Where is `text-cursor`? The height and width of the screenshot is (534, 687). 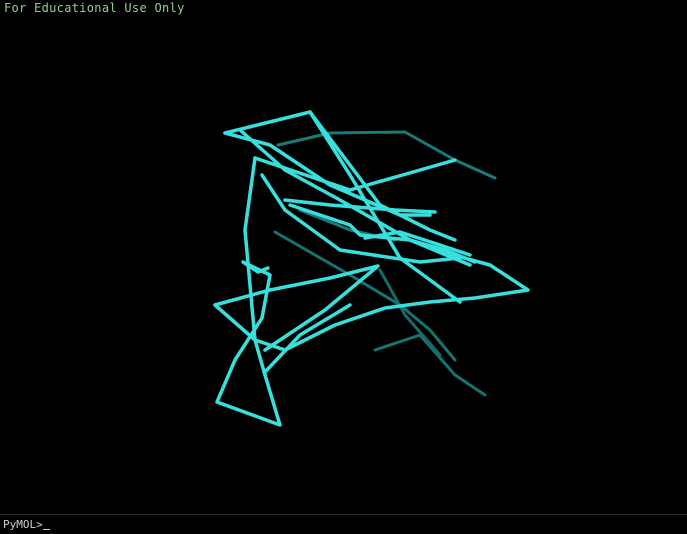
text-cursor is located at coordinates (46, 529).